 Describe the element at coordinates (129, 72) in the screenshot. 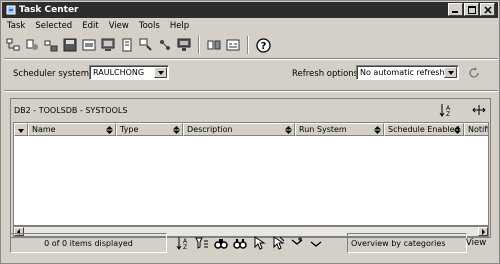

I see `scheduler-system-select: RAULCHONG` at that location.